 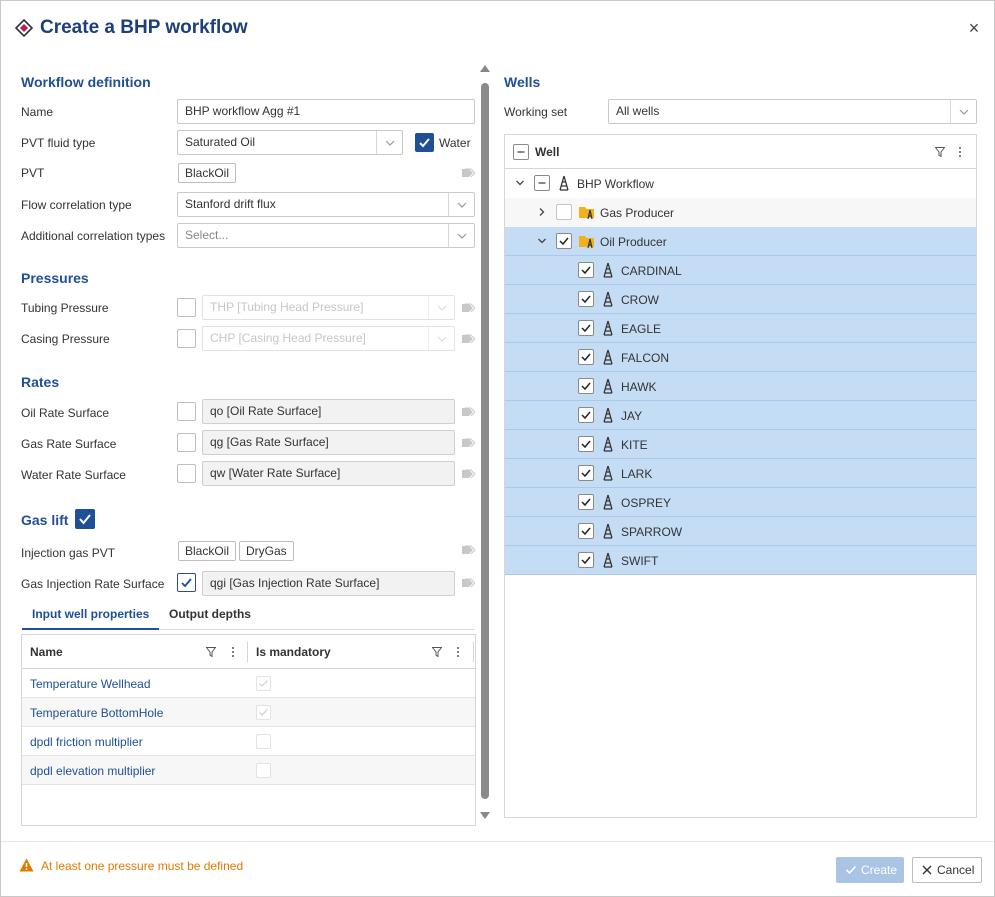 What do you see at coordinates (186, 582) in the screenshot?
I see `gas-injection-rate-checkbox` at bounding box center [186, 582].